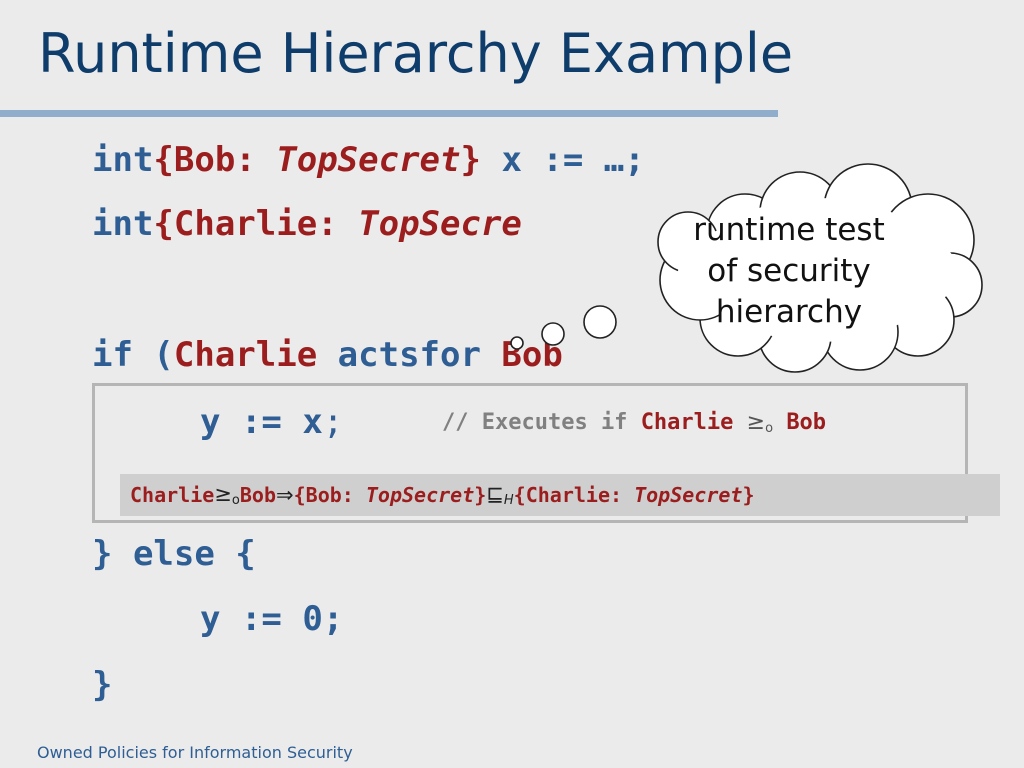 The image size is (1024, 768). I want to click on thought-bubble, so click(746, 268).